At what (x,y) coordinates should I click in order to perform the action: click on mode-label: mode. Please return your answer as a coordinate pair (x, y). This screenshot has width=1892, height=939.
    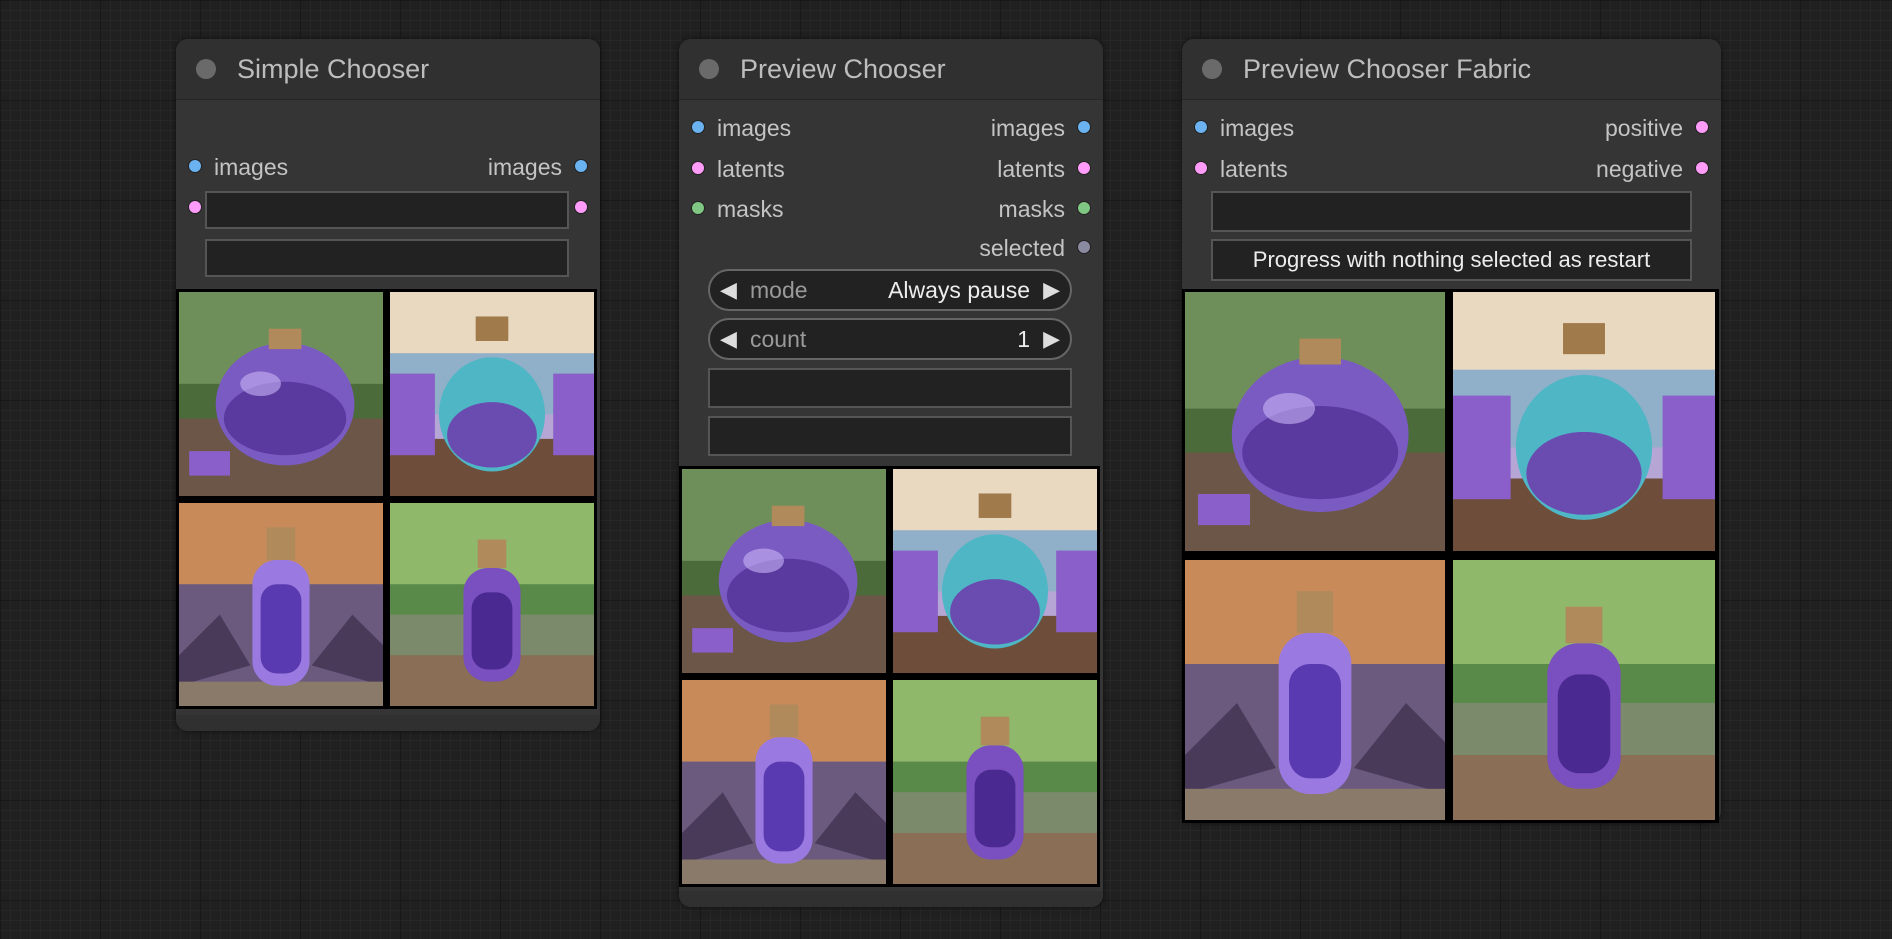
    Looking at the image, I should click on (779, 290).